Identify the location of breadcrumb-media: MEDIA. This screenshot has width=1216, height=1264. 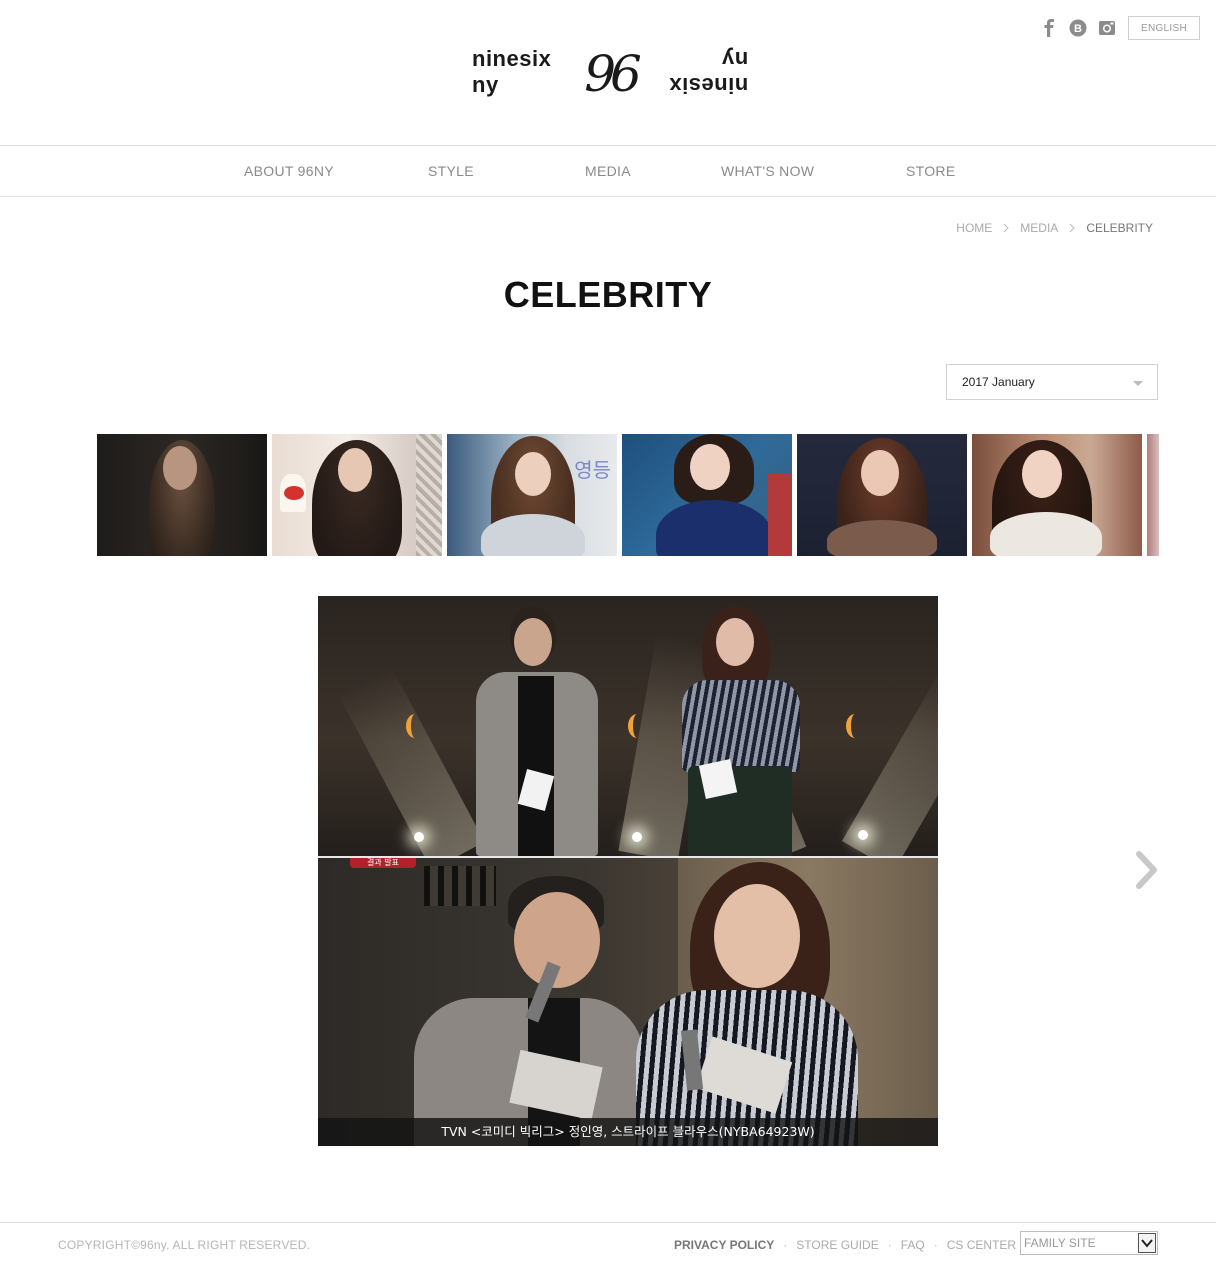
(1039, 228).